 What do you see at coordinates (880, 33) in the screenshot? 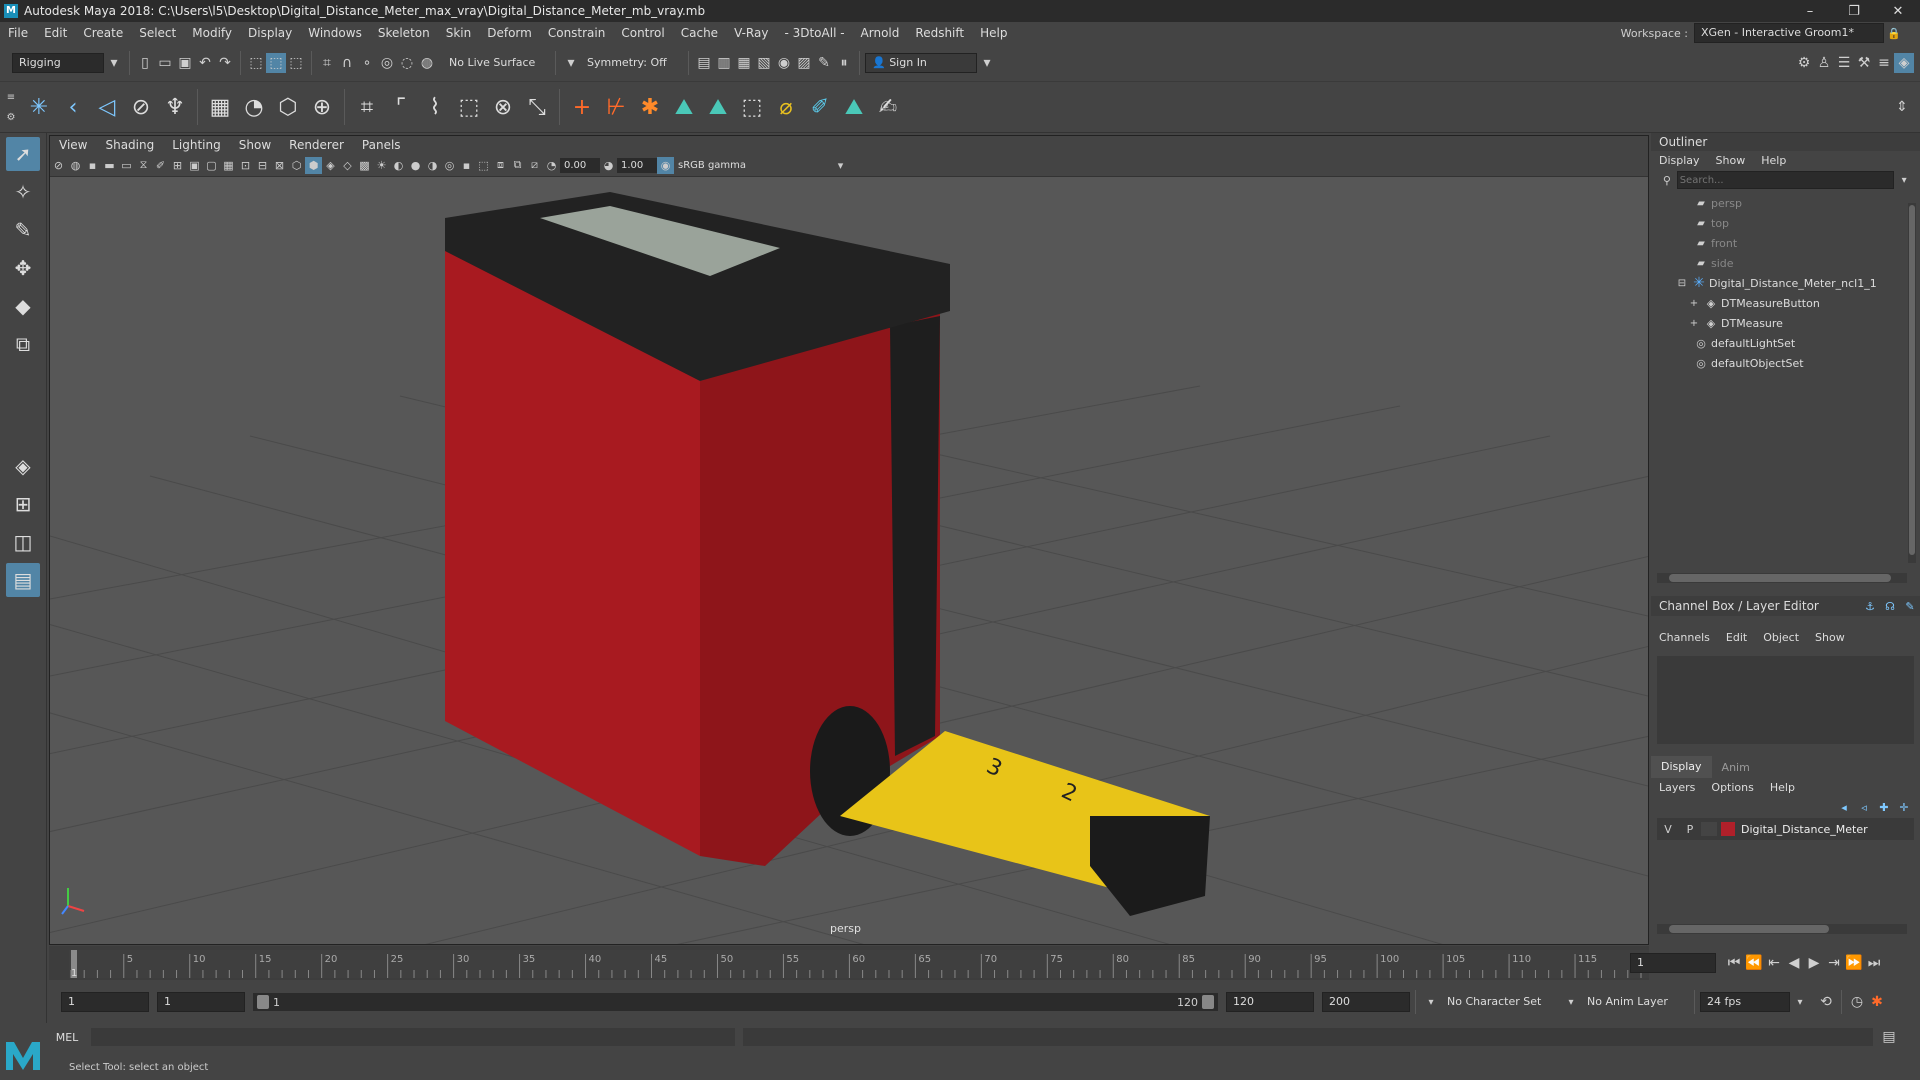
I see `menu-arnold: Arnold` at bounding box center [880, 33].